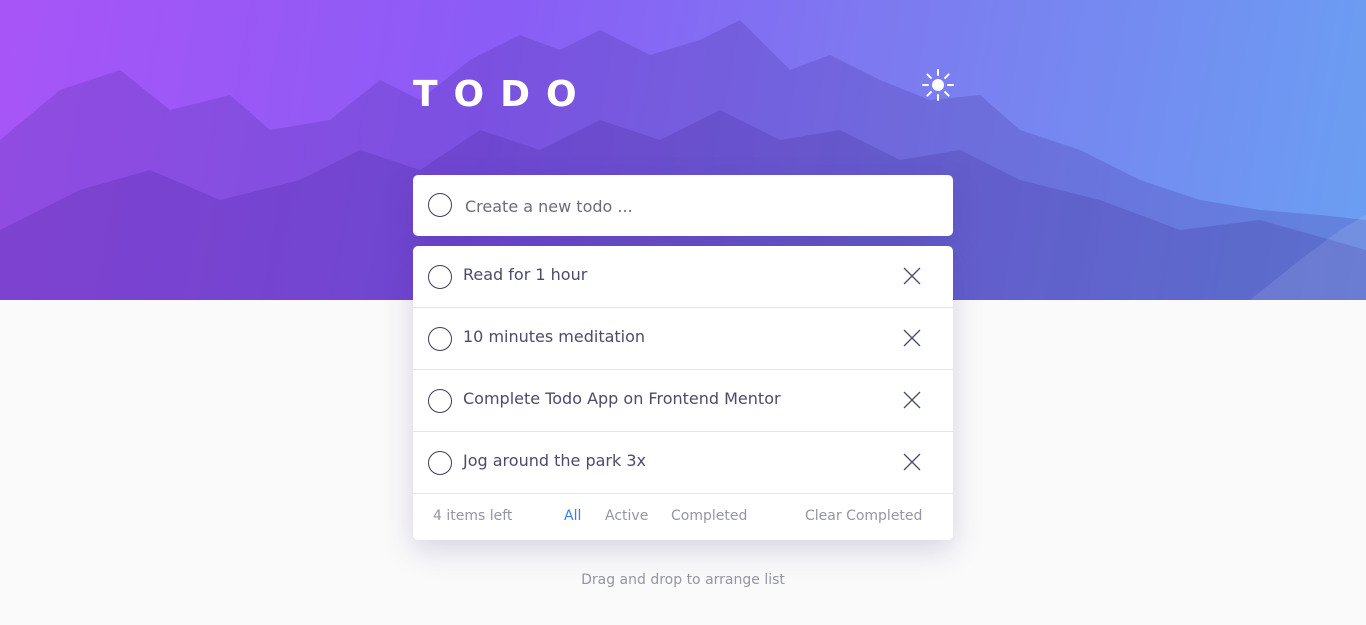  Describe the element at coordinates (863, 516) in the screenshot. I see `clear-completed-button: Clear Completed` at that location.